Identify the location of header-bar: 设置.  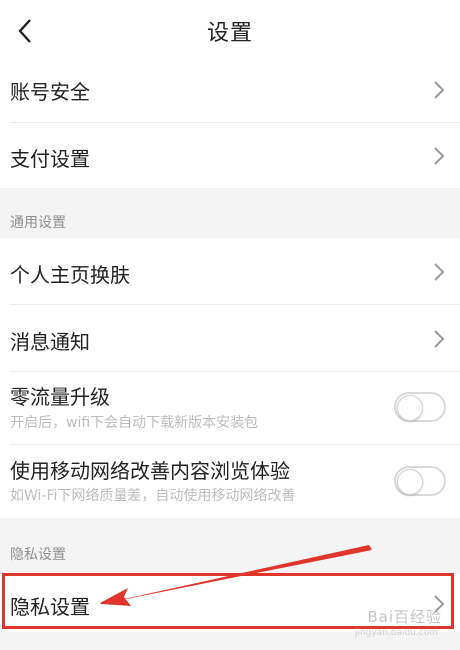
(230, 31).